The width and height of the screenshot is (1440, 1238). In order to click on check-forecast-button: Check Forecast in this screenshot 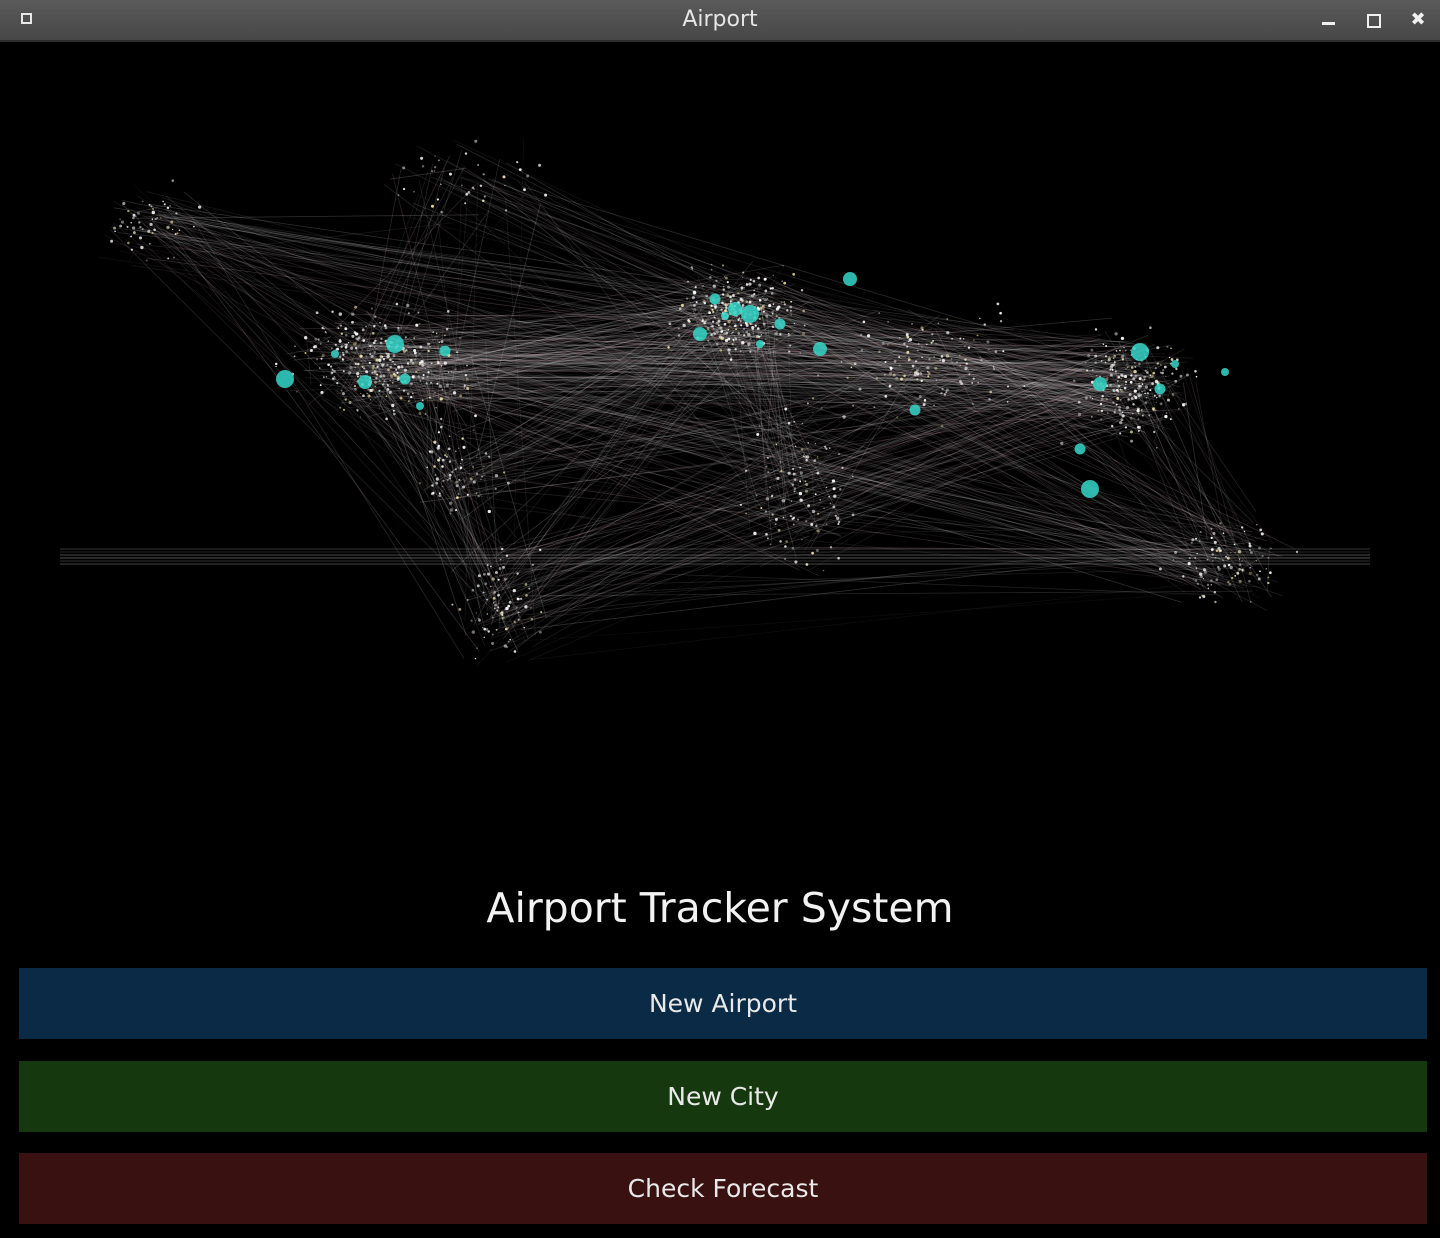, I will do `click(723, 1188)`.